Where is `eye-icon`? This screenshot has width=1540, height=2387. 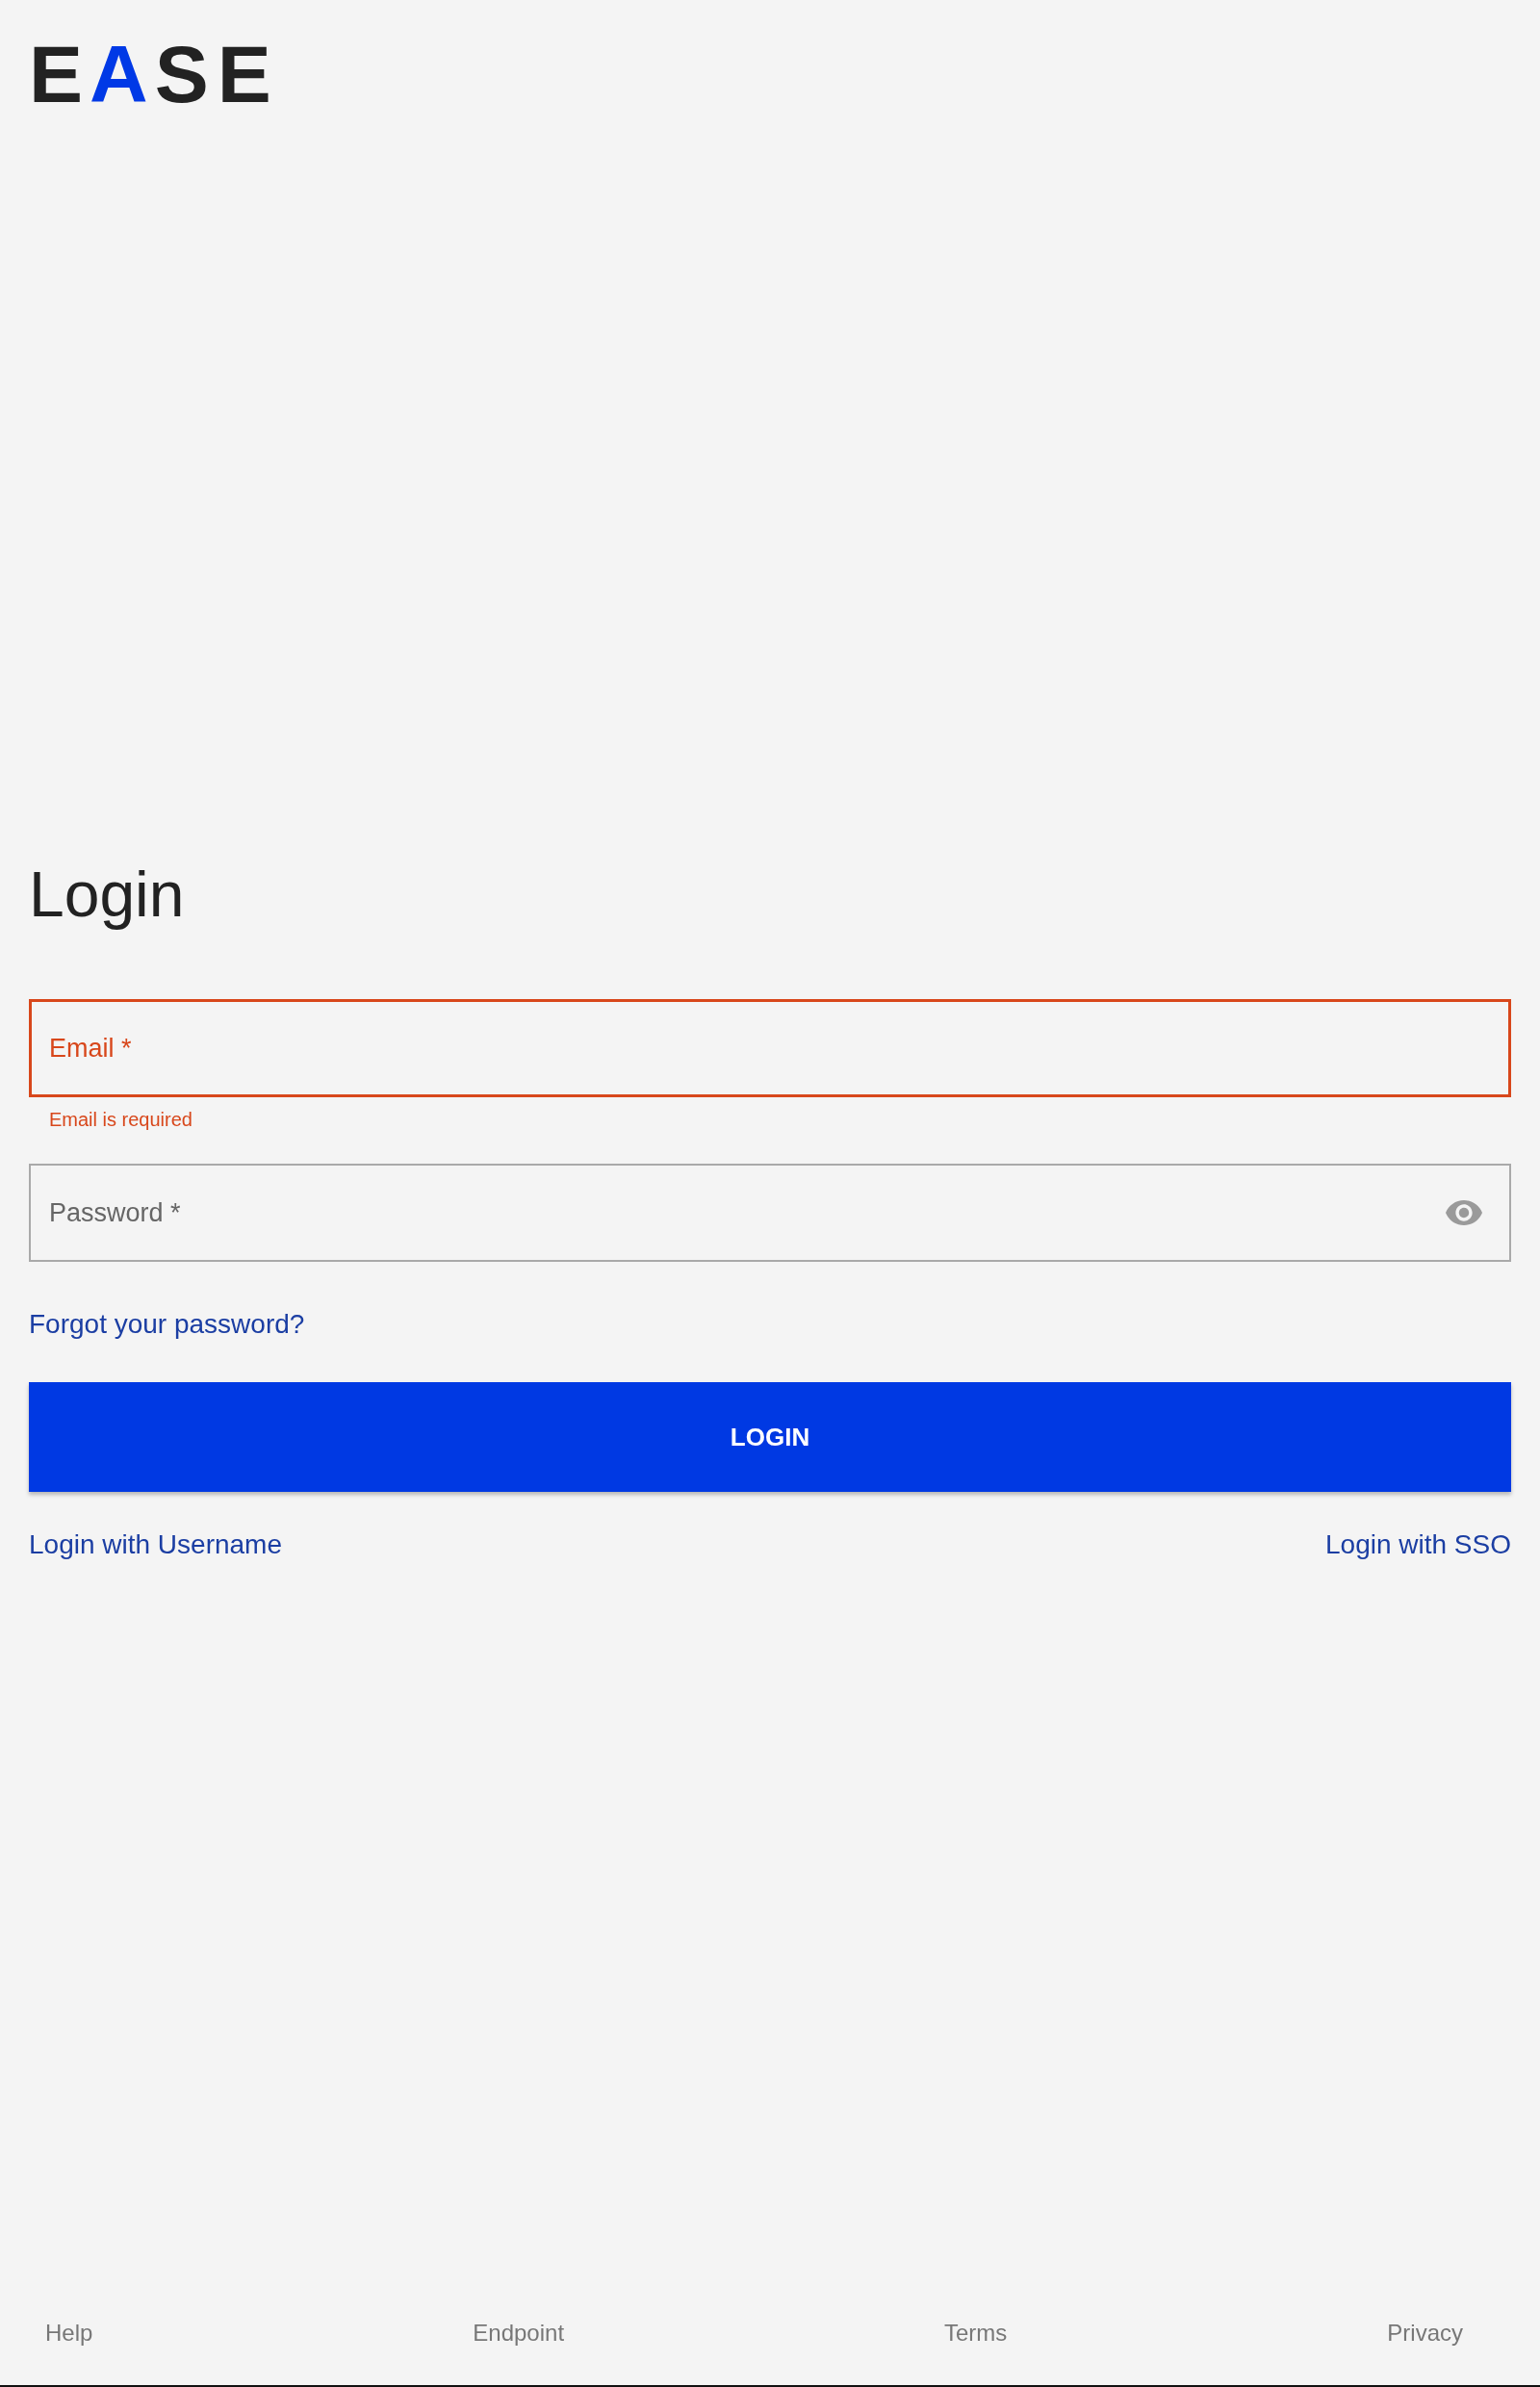 eye-icon is located at coordinates (1464, 1212).